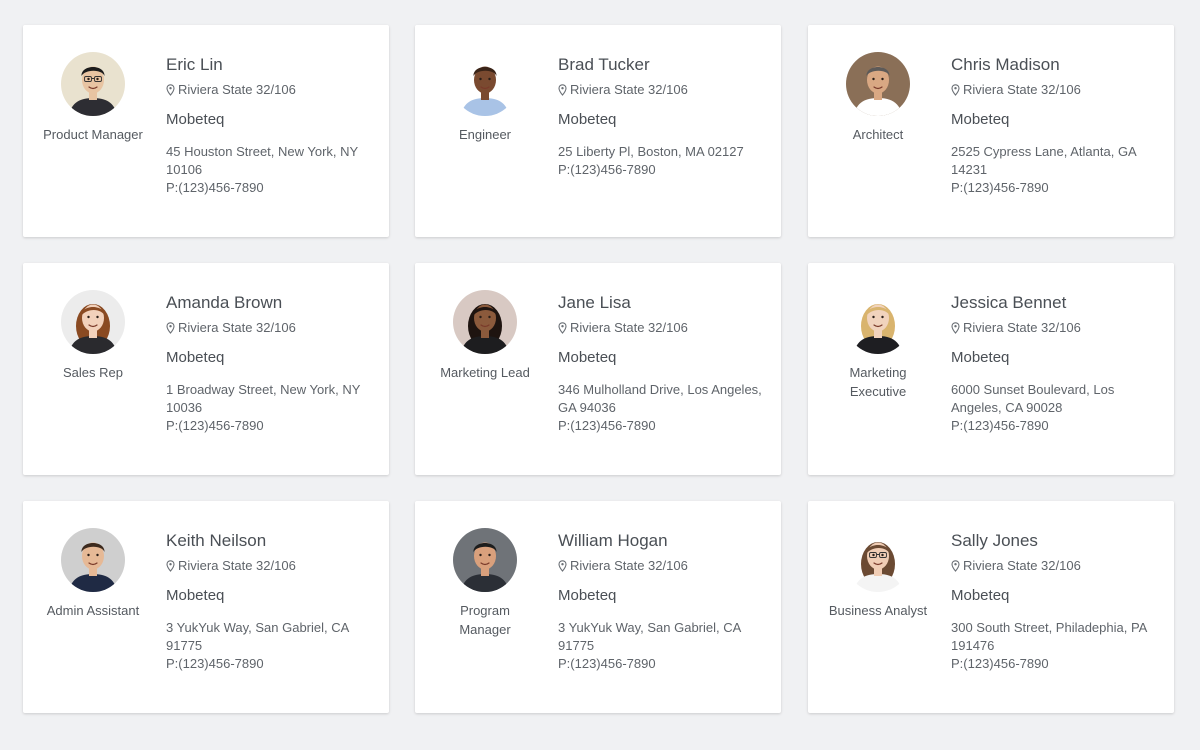 Image resolution: width=1200 pixels, height=750 pixels. I want to click on employee-role: Engineer, so click(485, 134).